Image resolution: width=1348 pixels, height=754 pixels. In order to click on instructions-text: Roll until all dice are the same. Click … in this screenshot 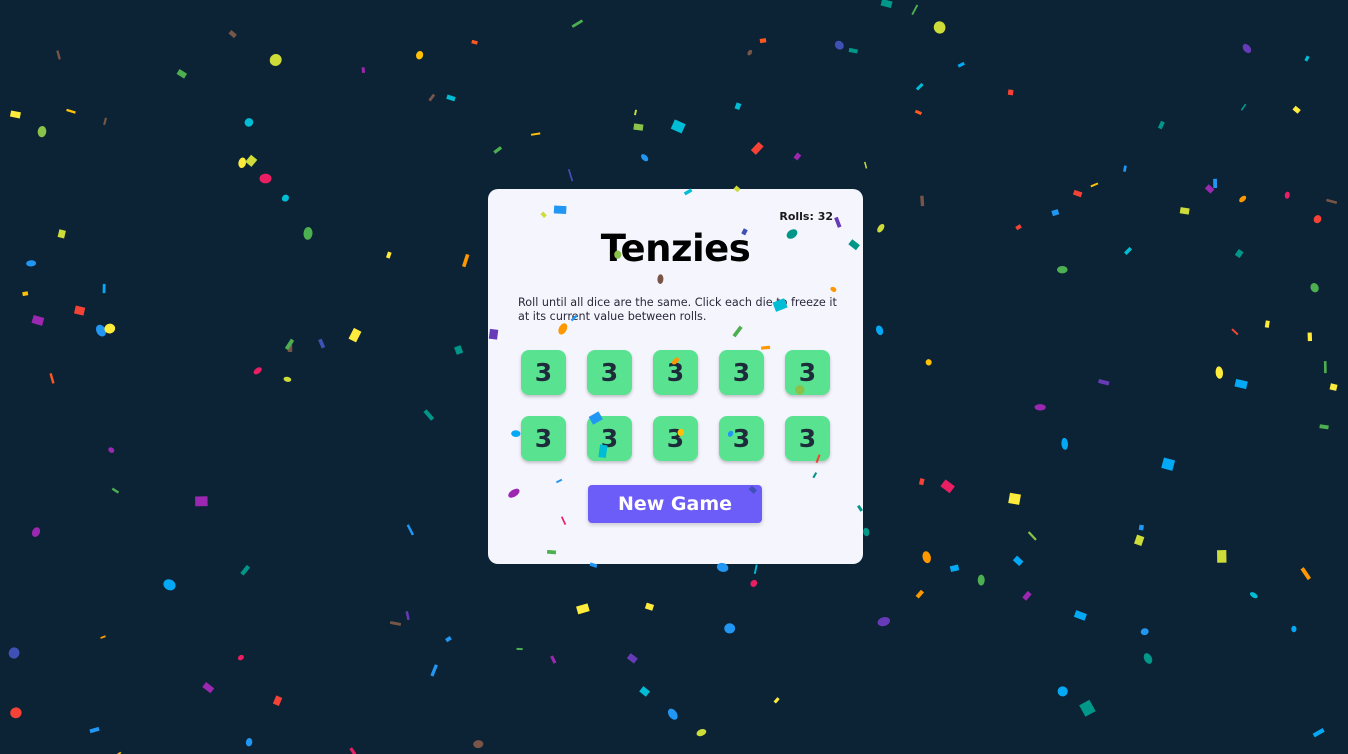, I will do `click(677, 309)`.